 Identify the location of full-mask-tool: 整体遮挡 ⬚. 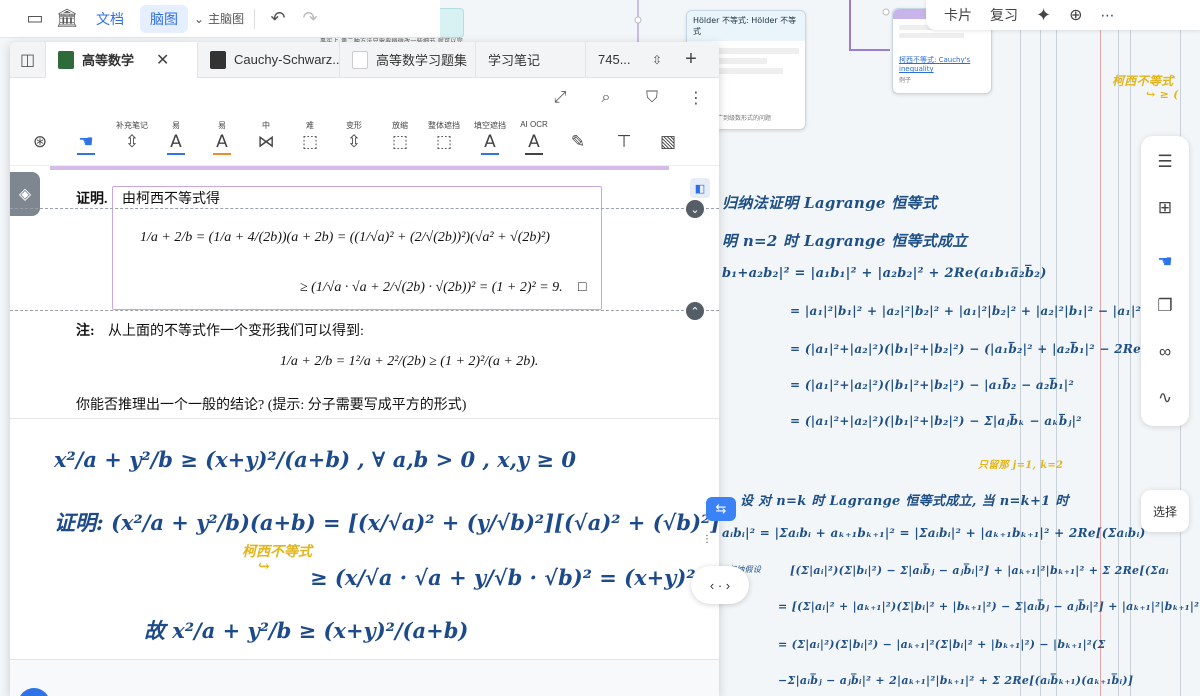
(444, 136).